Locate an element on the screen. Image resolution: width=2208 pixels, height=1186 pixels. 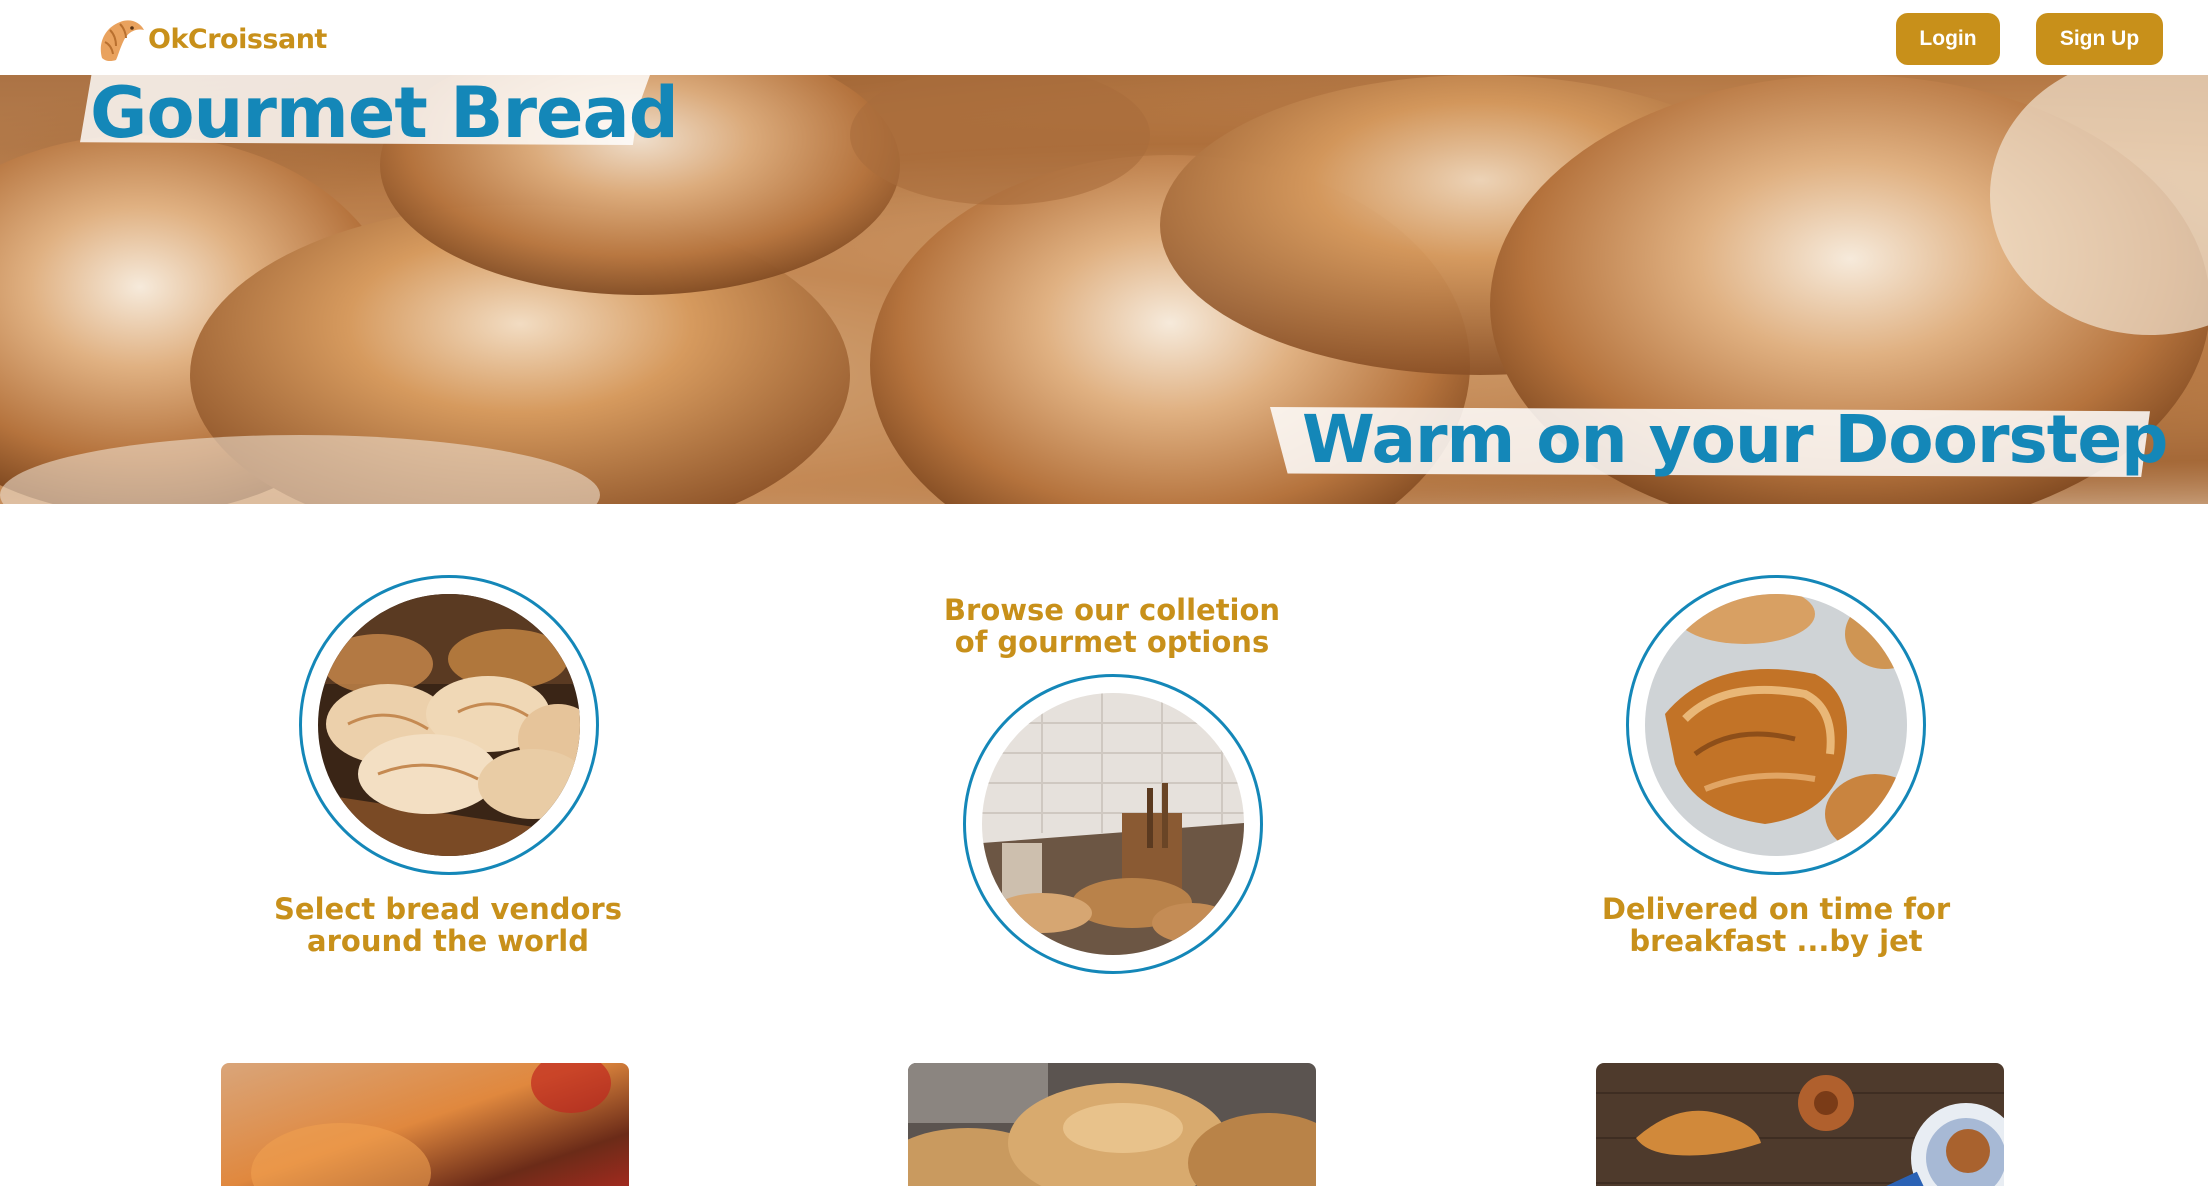
card-croissants-table is located at coordinates (1800, 1124).